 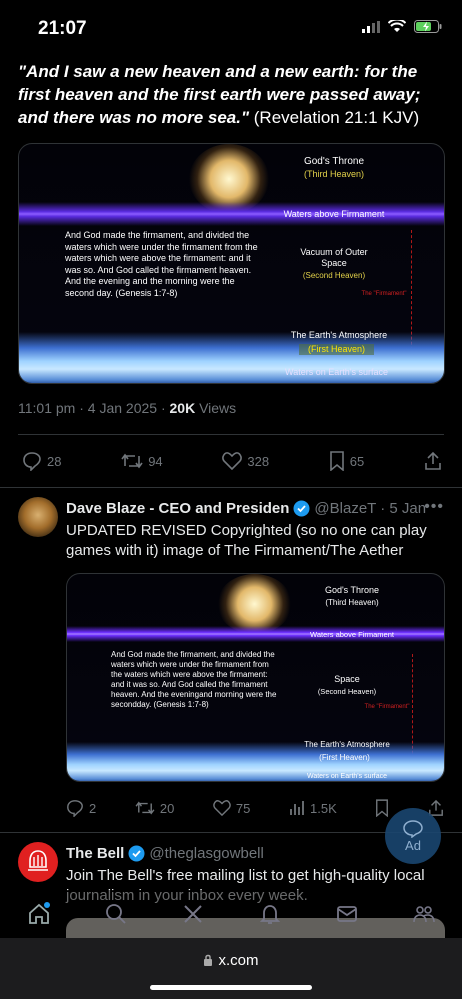 What do you see at coordinates (54, 461) in the screenshot?
I see `reply-count: 28` at bounding box center [54, 461].